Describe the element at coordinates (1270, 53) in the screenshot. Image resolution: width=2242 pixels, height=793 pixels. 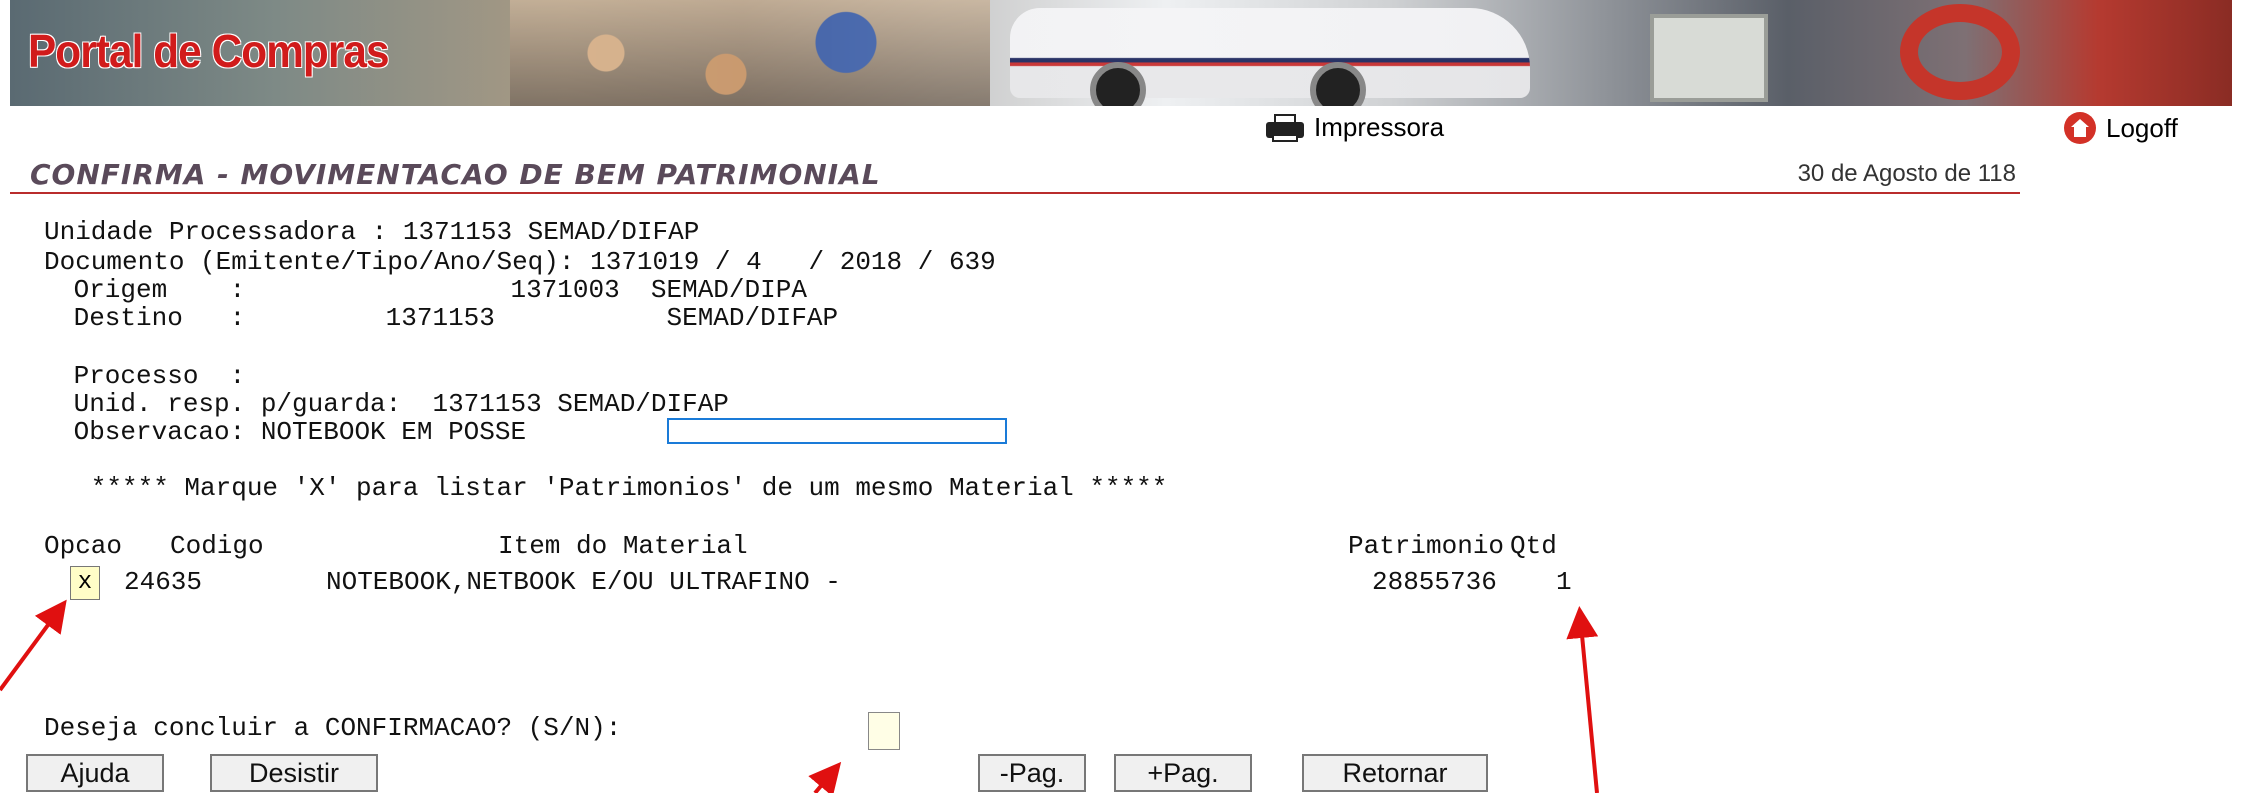
I see `banner-photo-police-cars` at that location.